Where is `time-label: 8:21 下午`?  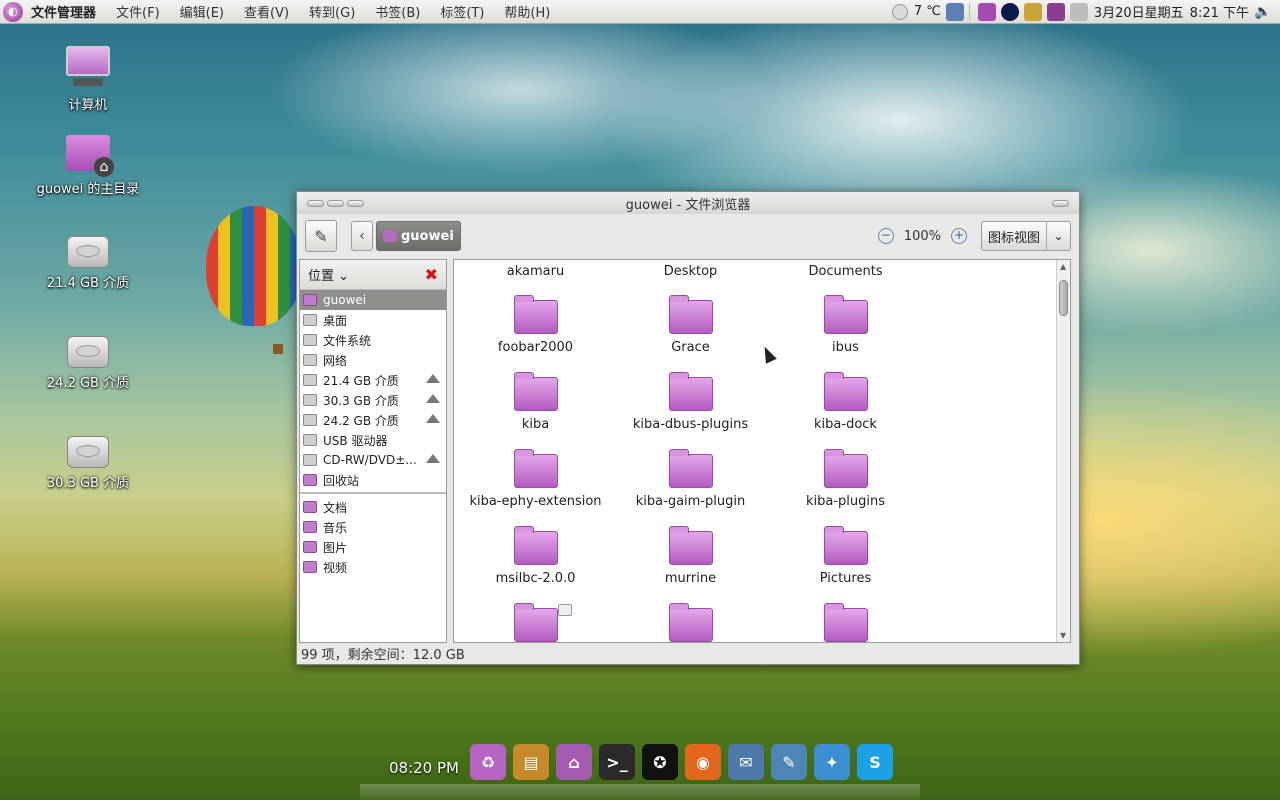
time-label: 8:21 下午 is located at coordinates (1219, 11).